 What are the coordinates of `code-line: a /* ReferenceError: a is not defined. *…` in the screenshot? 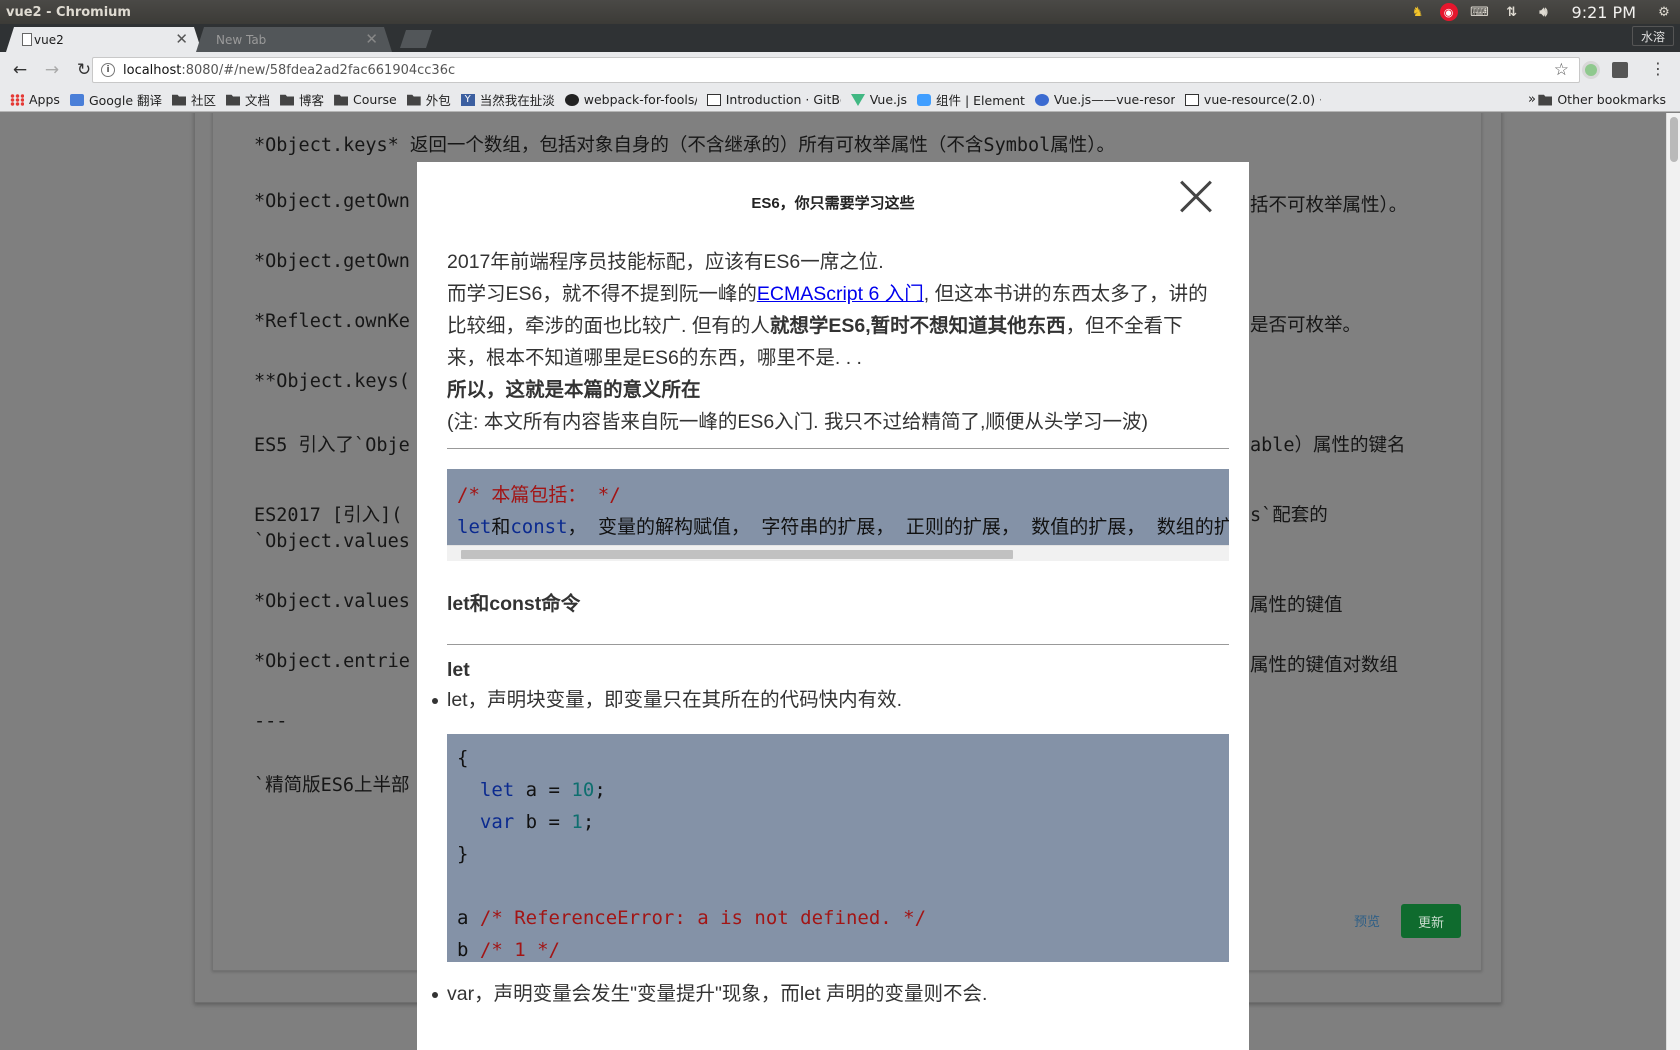 It's located at (838, 918).